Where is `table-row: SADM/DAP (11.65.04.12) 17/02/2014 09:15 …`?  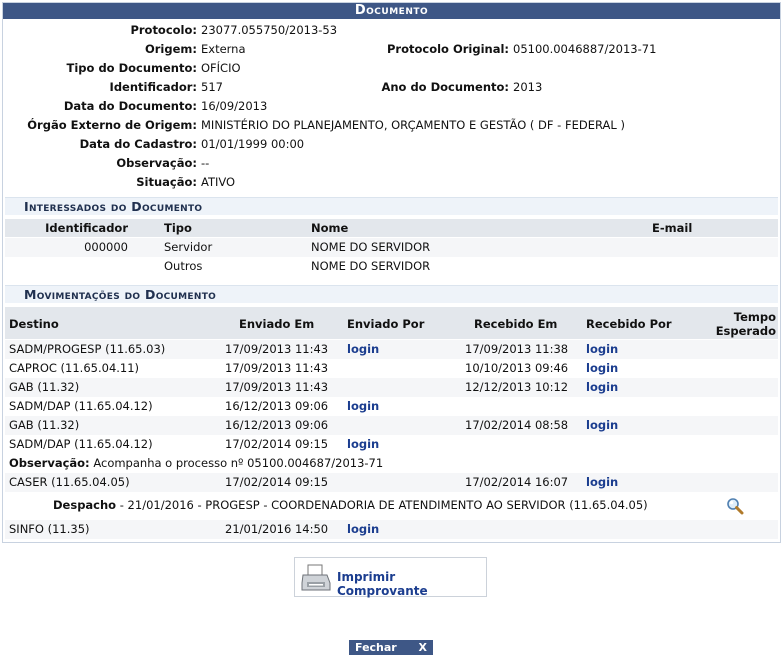 table-row: SADM/DAP (11.65.04.12) 17/02/2014 09:15 … is located at coordinates (391, 444).